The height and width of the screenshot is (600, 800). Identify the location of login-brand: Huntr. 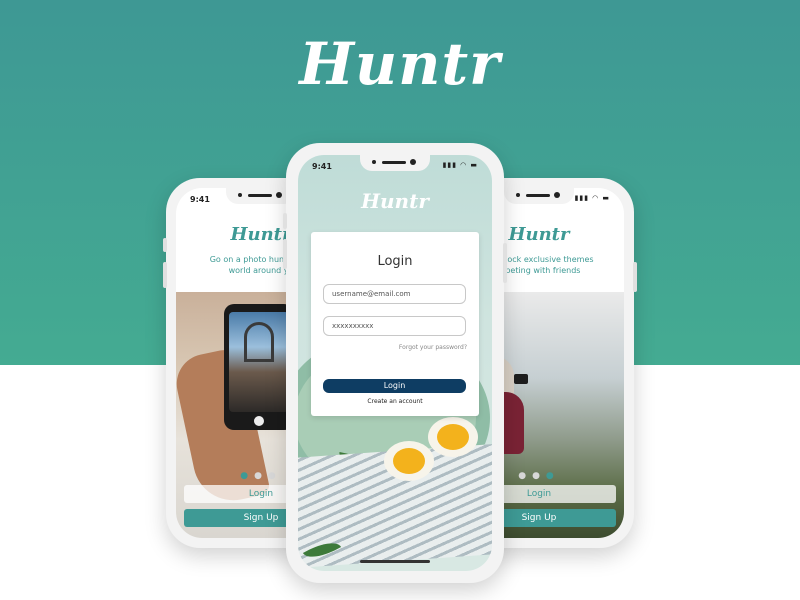
(395, 201).